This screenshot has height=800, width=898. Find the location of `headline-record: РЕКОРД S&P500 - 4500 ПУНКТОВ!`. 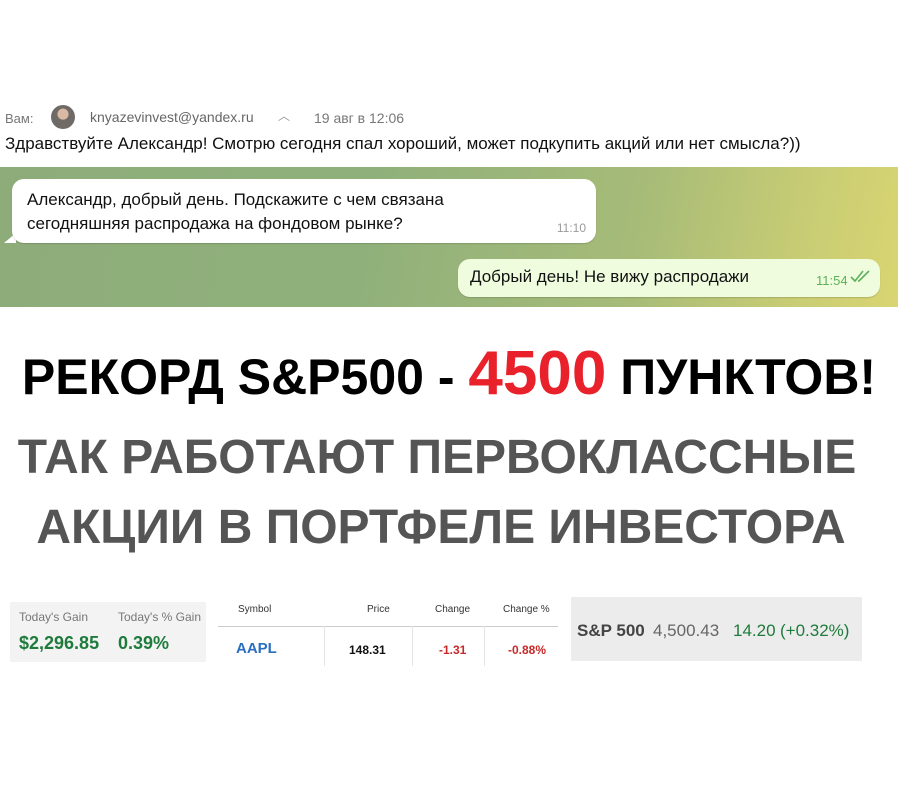

headline-record: РЕКОРД S&P500 - 4500 ПУНКТОВ! is located at coordinates (449, 373).